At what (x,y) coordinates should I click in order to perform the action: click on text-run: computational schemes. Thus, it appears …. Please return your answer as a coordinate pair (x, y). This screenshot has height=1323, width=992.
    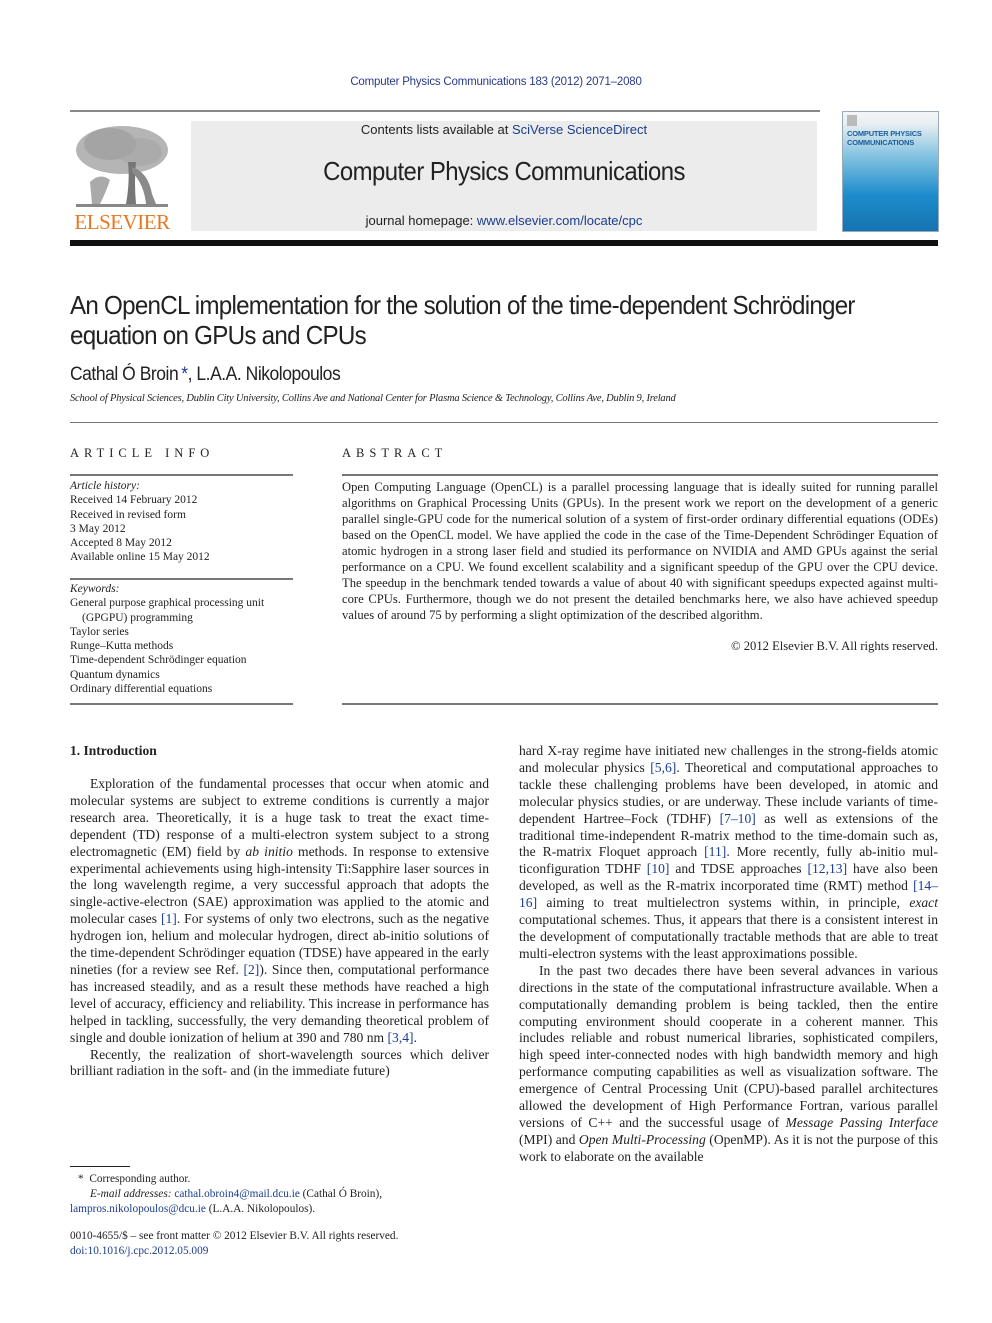
    Looking at the image, I should click on (728, 936).